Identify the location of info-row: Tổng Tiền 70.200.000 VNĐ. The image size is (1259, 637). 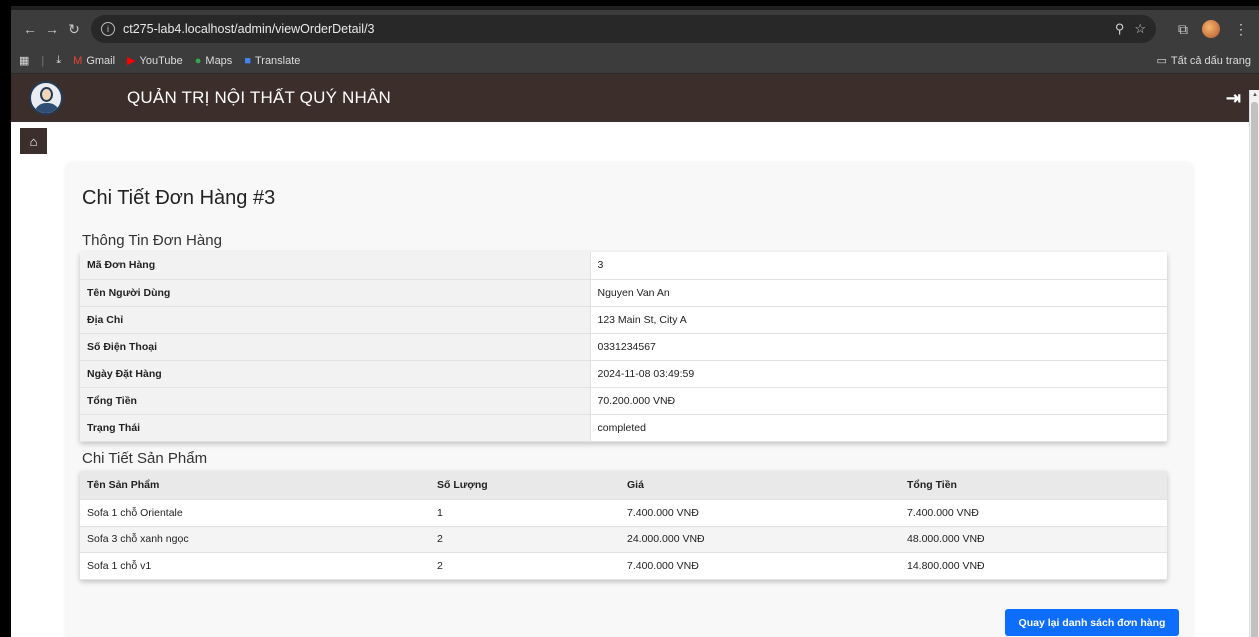
(623, 401).